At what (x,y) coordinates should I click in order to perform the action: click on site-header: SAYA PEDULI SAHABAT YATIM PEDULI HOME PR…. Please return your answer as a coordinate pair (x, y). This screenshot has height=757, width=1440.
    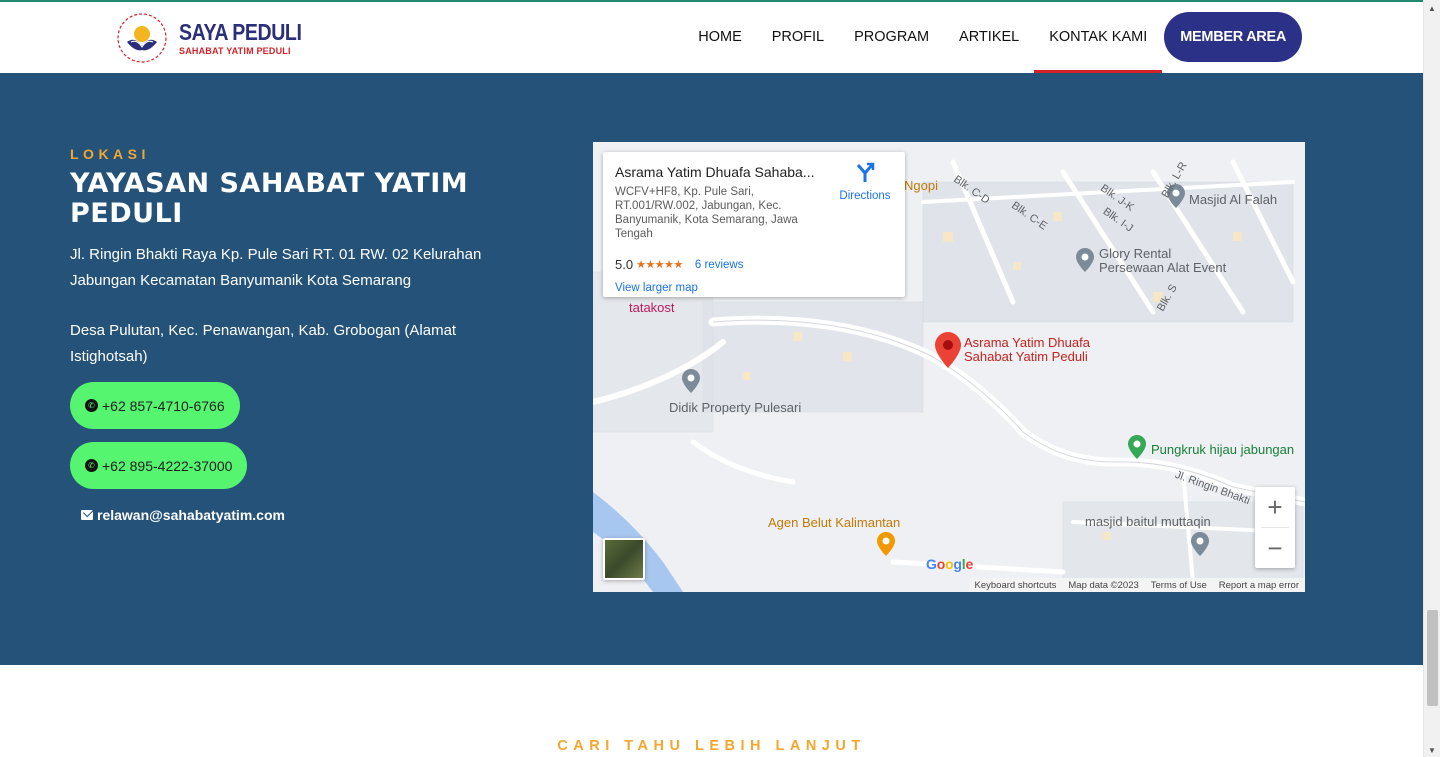
    Looking at the image, I should click on (711, 37).